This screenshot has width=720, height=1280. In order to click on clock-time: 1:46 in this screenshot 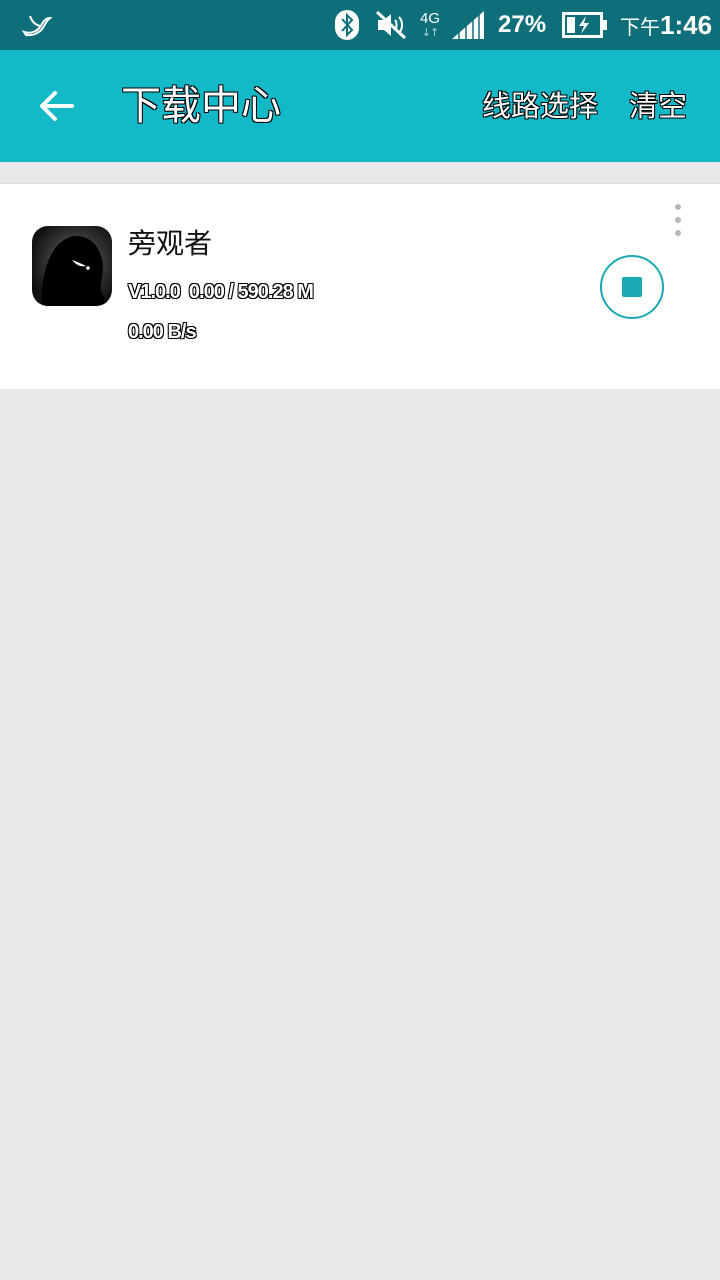, I will do `click(686, 24)`.